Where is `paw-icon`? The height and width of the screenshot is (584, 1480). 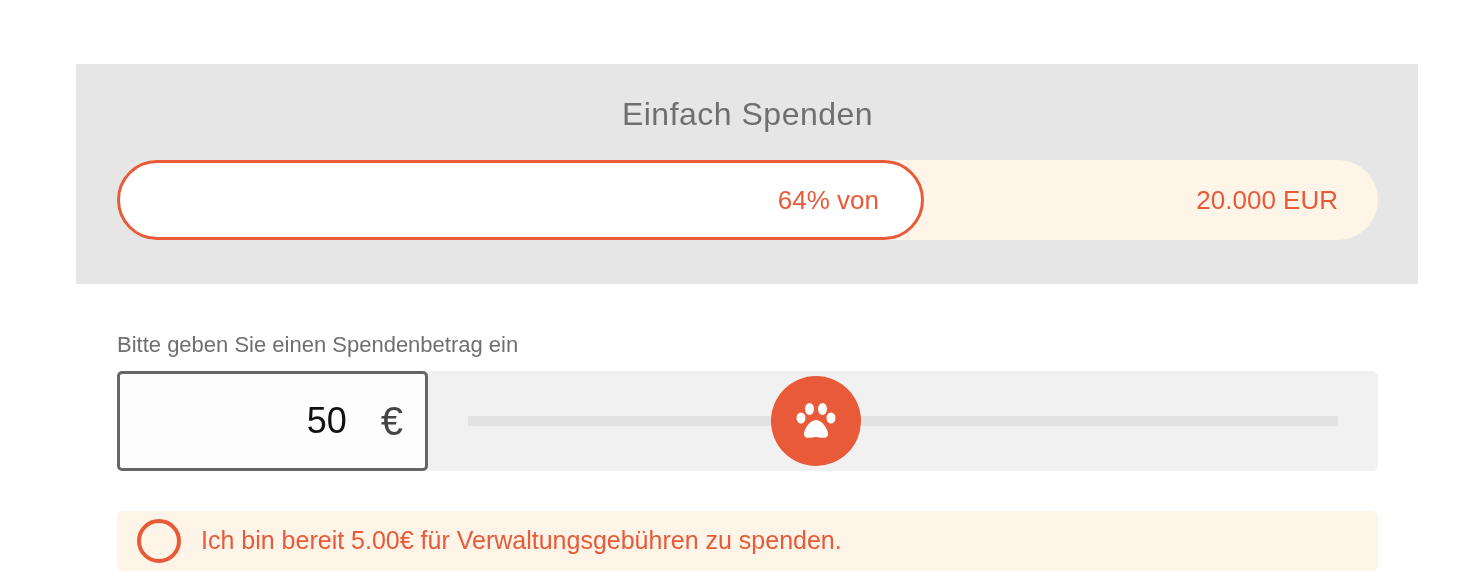
paw-icon is located at coordinates (816, 421).